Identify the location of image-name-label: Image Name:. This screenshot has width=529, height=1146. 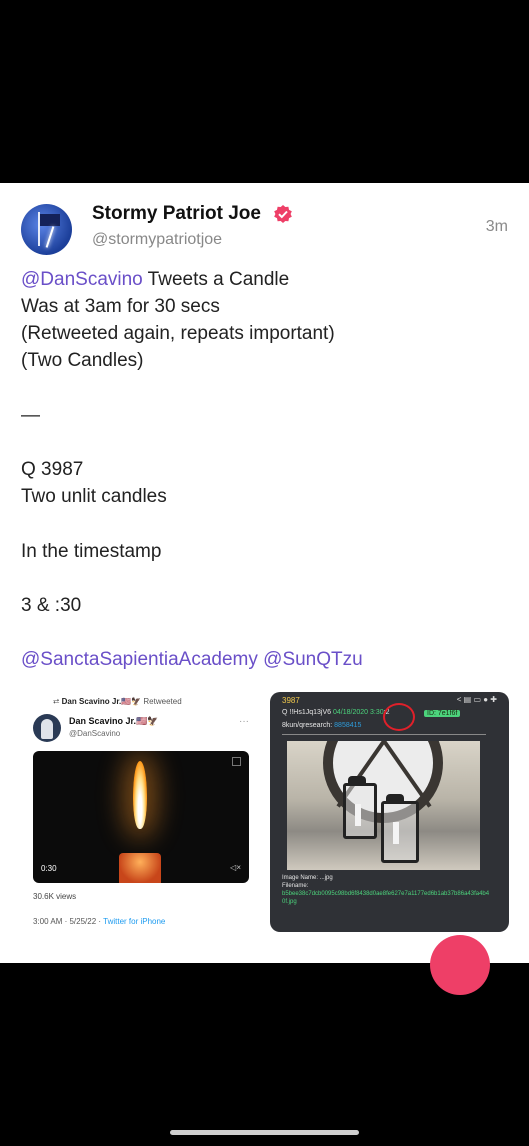
(300, 878).